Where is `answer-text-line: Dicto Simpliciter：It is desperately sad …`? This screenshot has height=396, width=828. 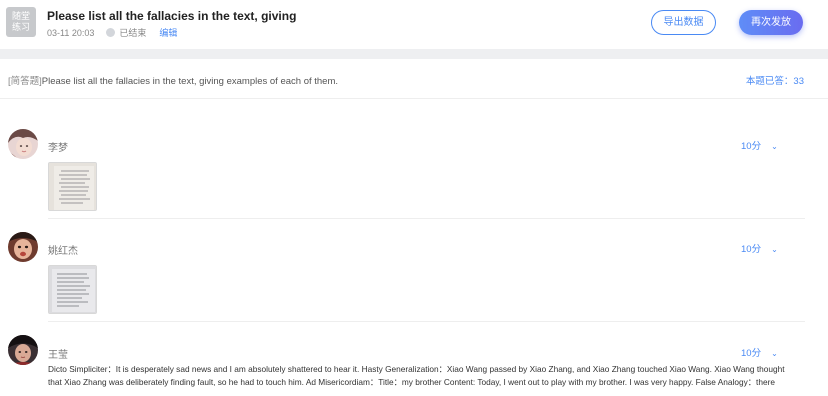 answer-text-line: Dicto Simpliciter：It is desperately sad … is located at coordinates (416, 369).